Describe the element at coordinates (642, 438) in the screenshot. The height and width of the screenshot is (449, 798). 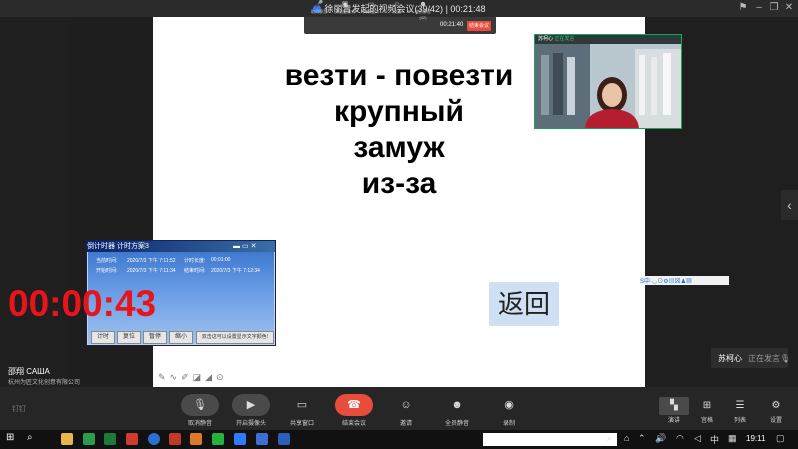
I see `tray-up-icon: ⌃` at that location.